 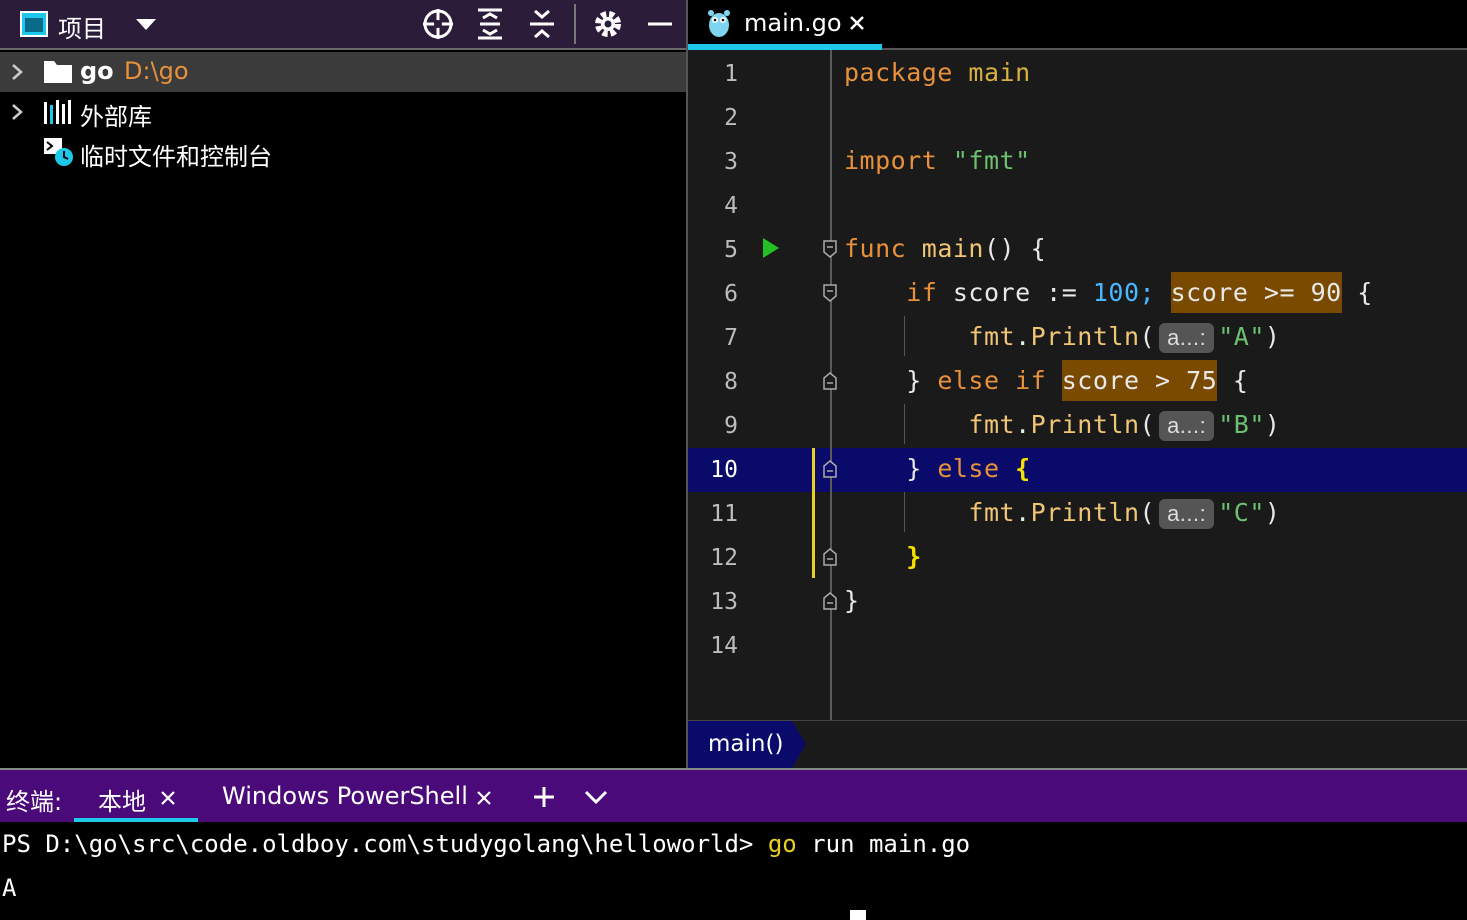 What do you see at coordinates (116, 117) in the screenshot?
I see `tree-item-label: 外部库` at bounding box center [116, 117].